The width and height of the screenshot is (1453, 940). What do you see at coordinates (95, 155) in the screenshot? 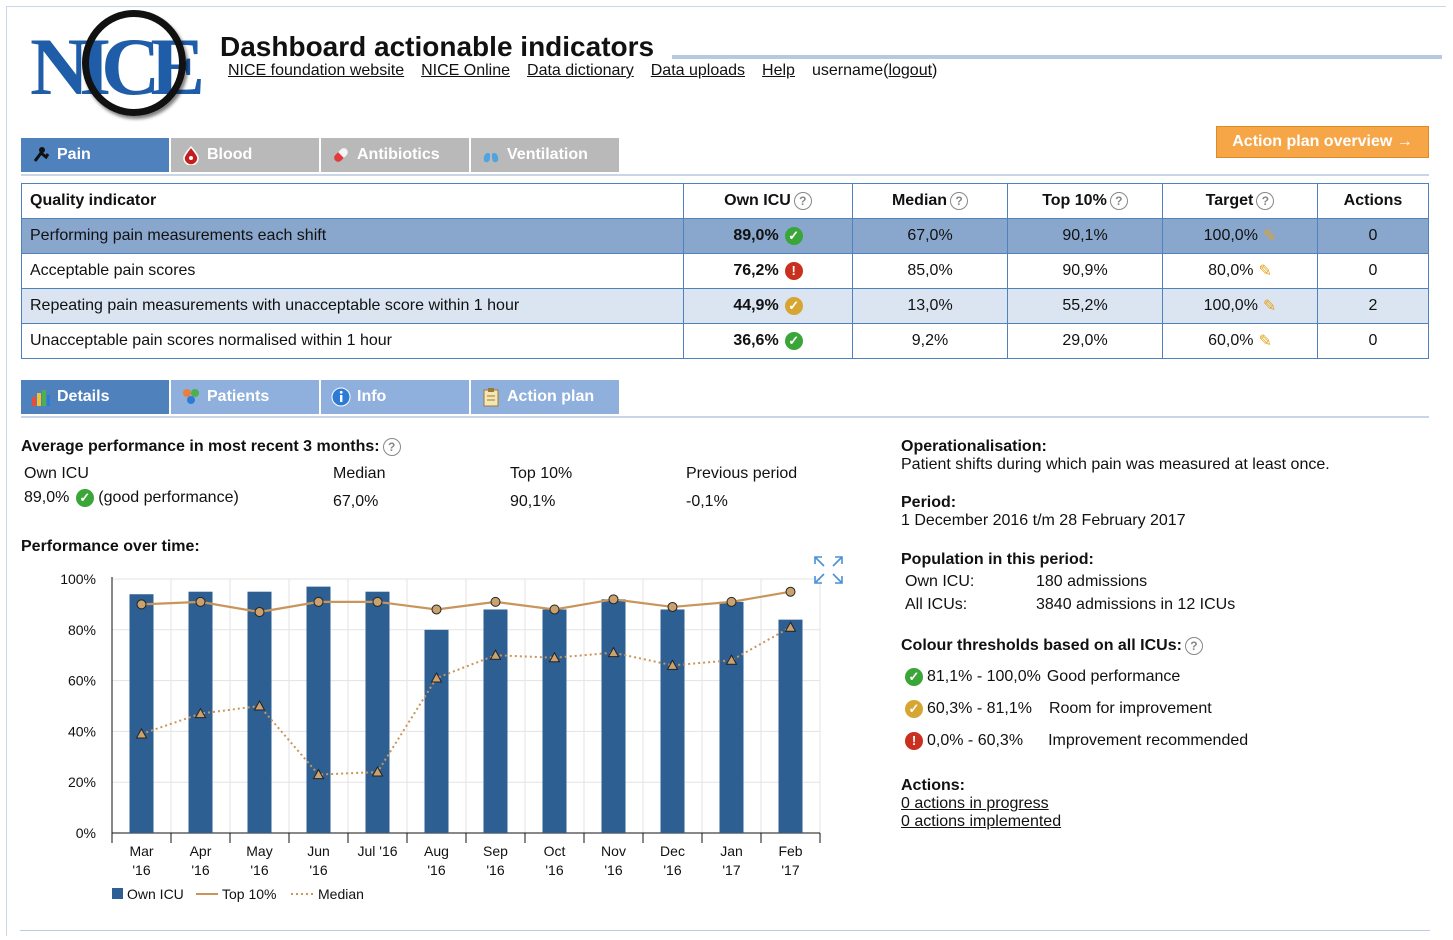
I see `tab-pain: Pain` at bounding box center [95, 155].